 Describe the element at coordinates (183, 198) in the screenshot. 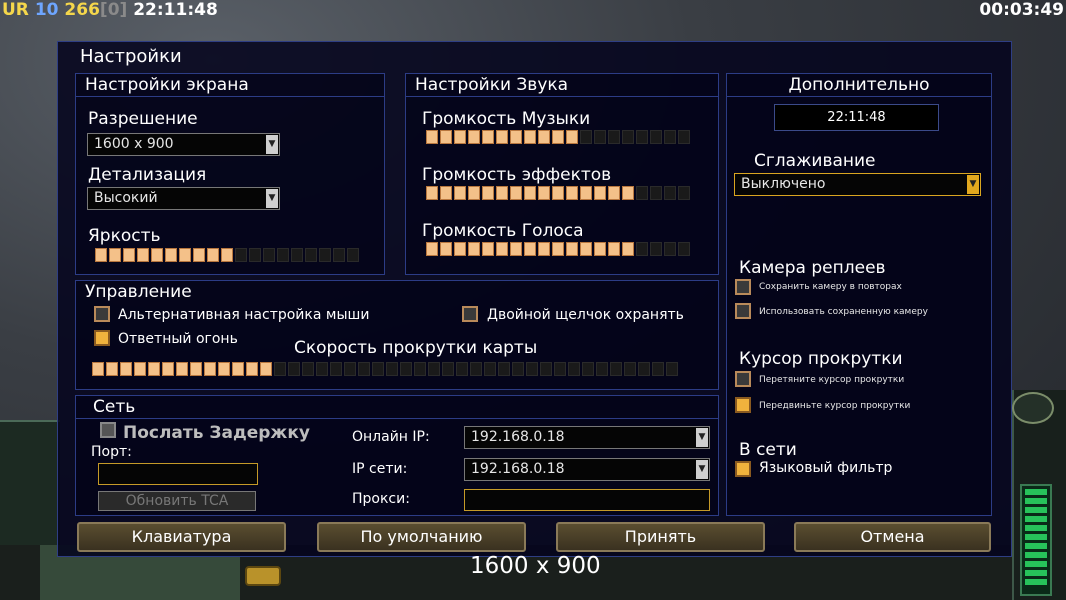

I see `detail-dropdown: Высокий ▼` at that location.